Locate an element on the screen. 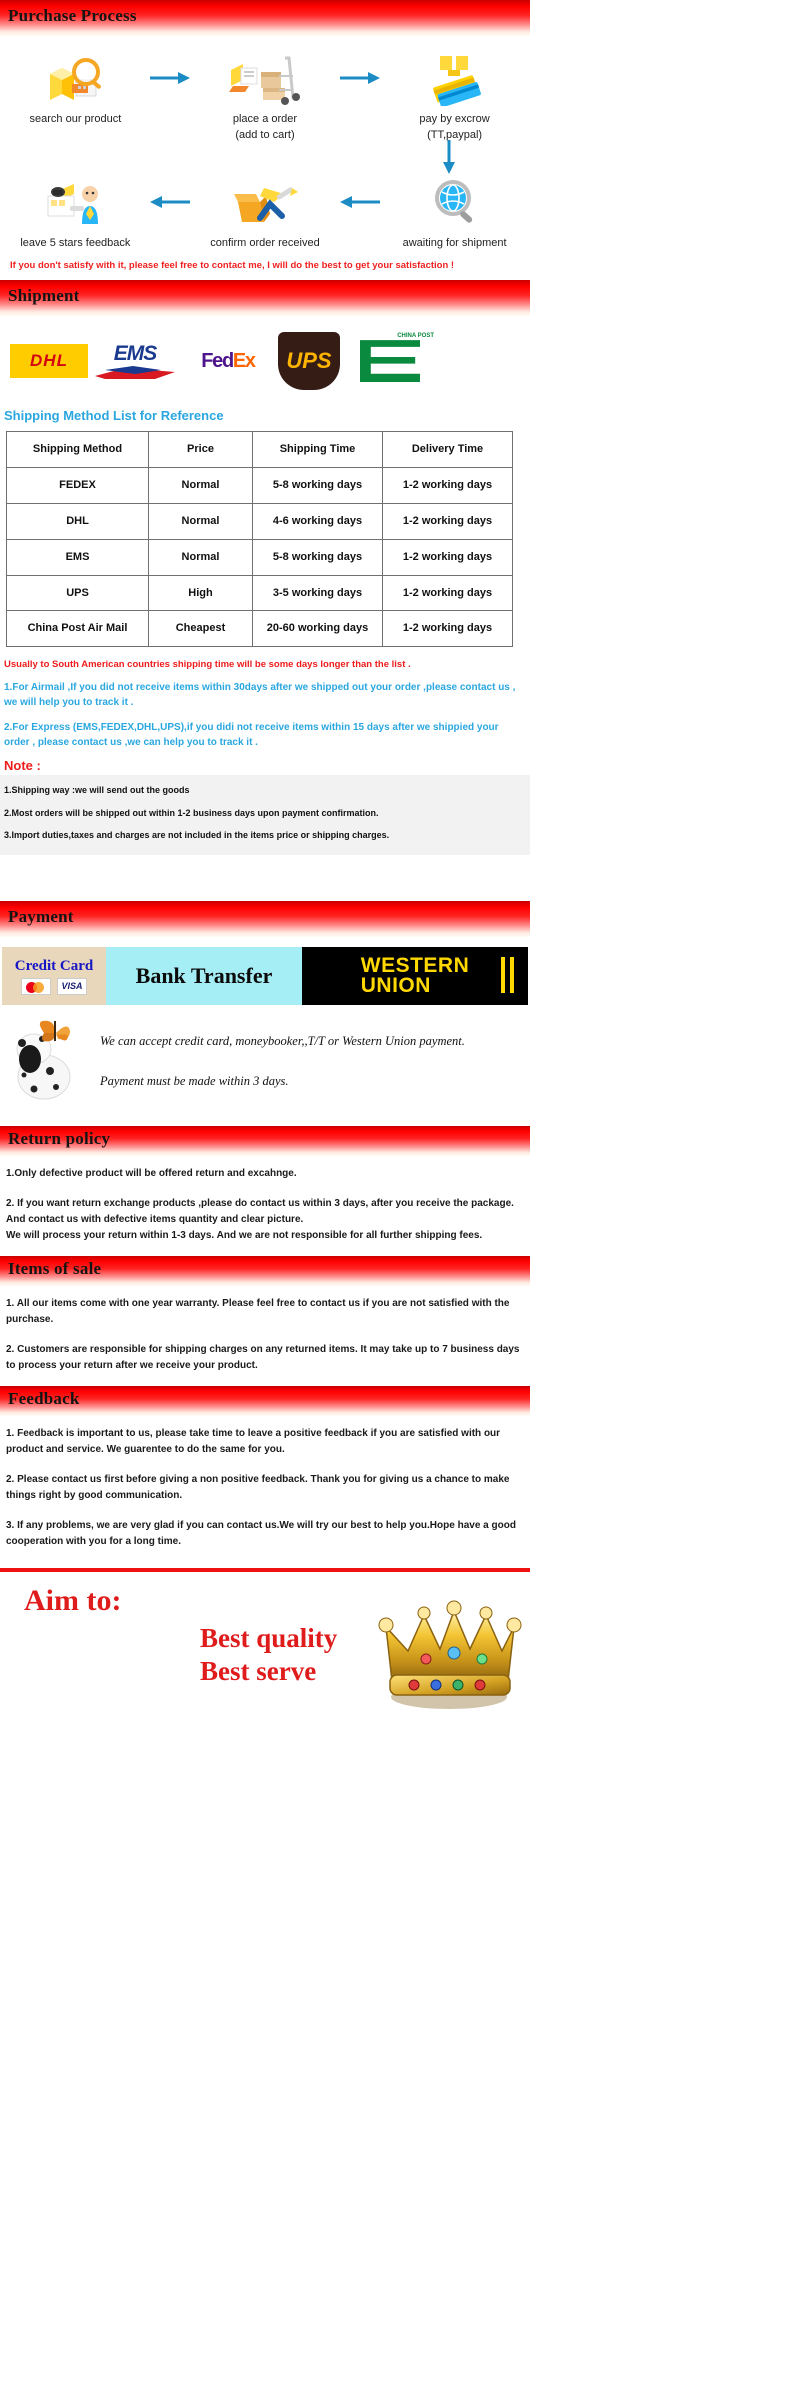 This screenshot has height=2384, width=800. process-label-confirm: confirm order received is located at coordinates (265, 242).